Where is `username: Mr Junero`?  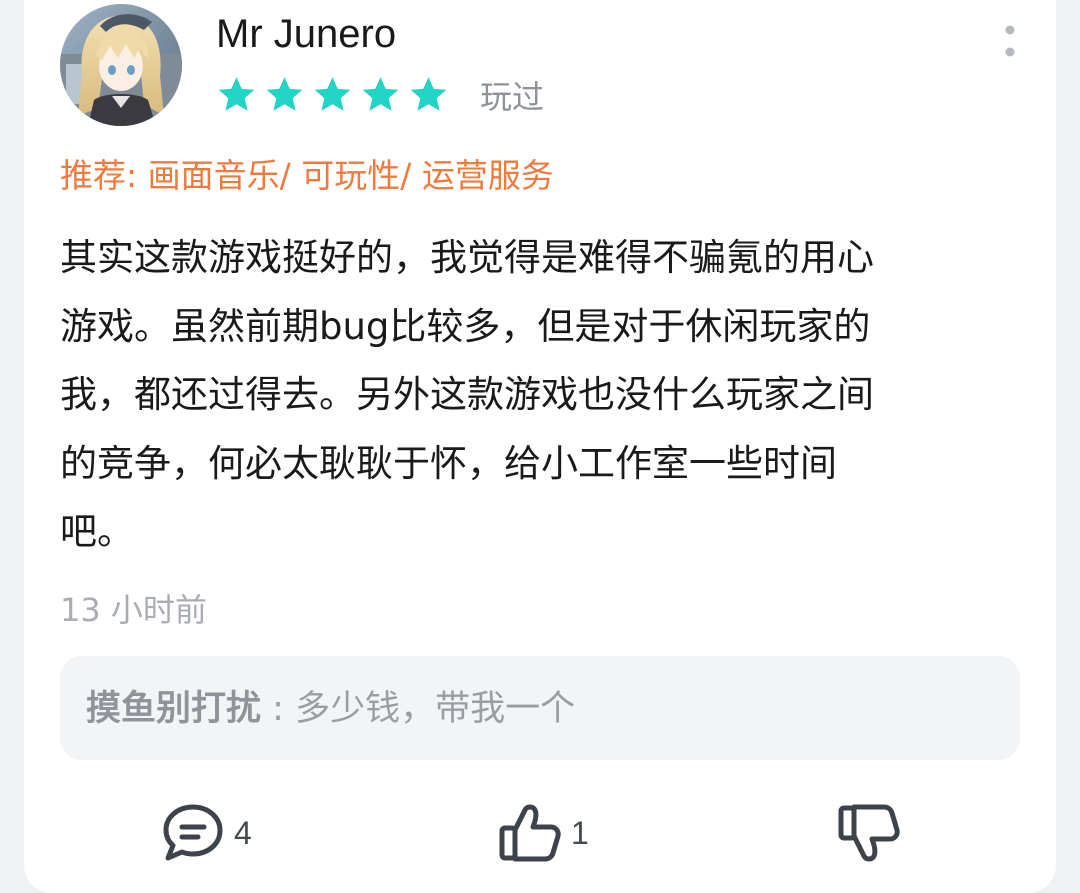
username: Mr Junero is located at coordinates (306, 34).